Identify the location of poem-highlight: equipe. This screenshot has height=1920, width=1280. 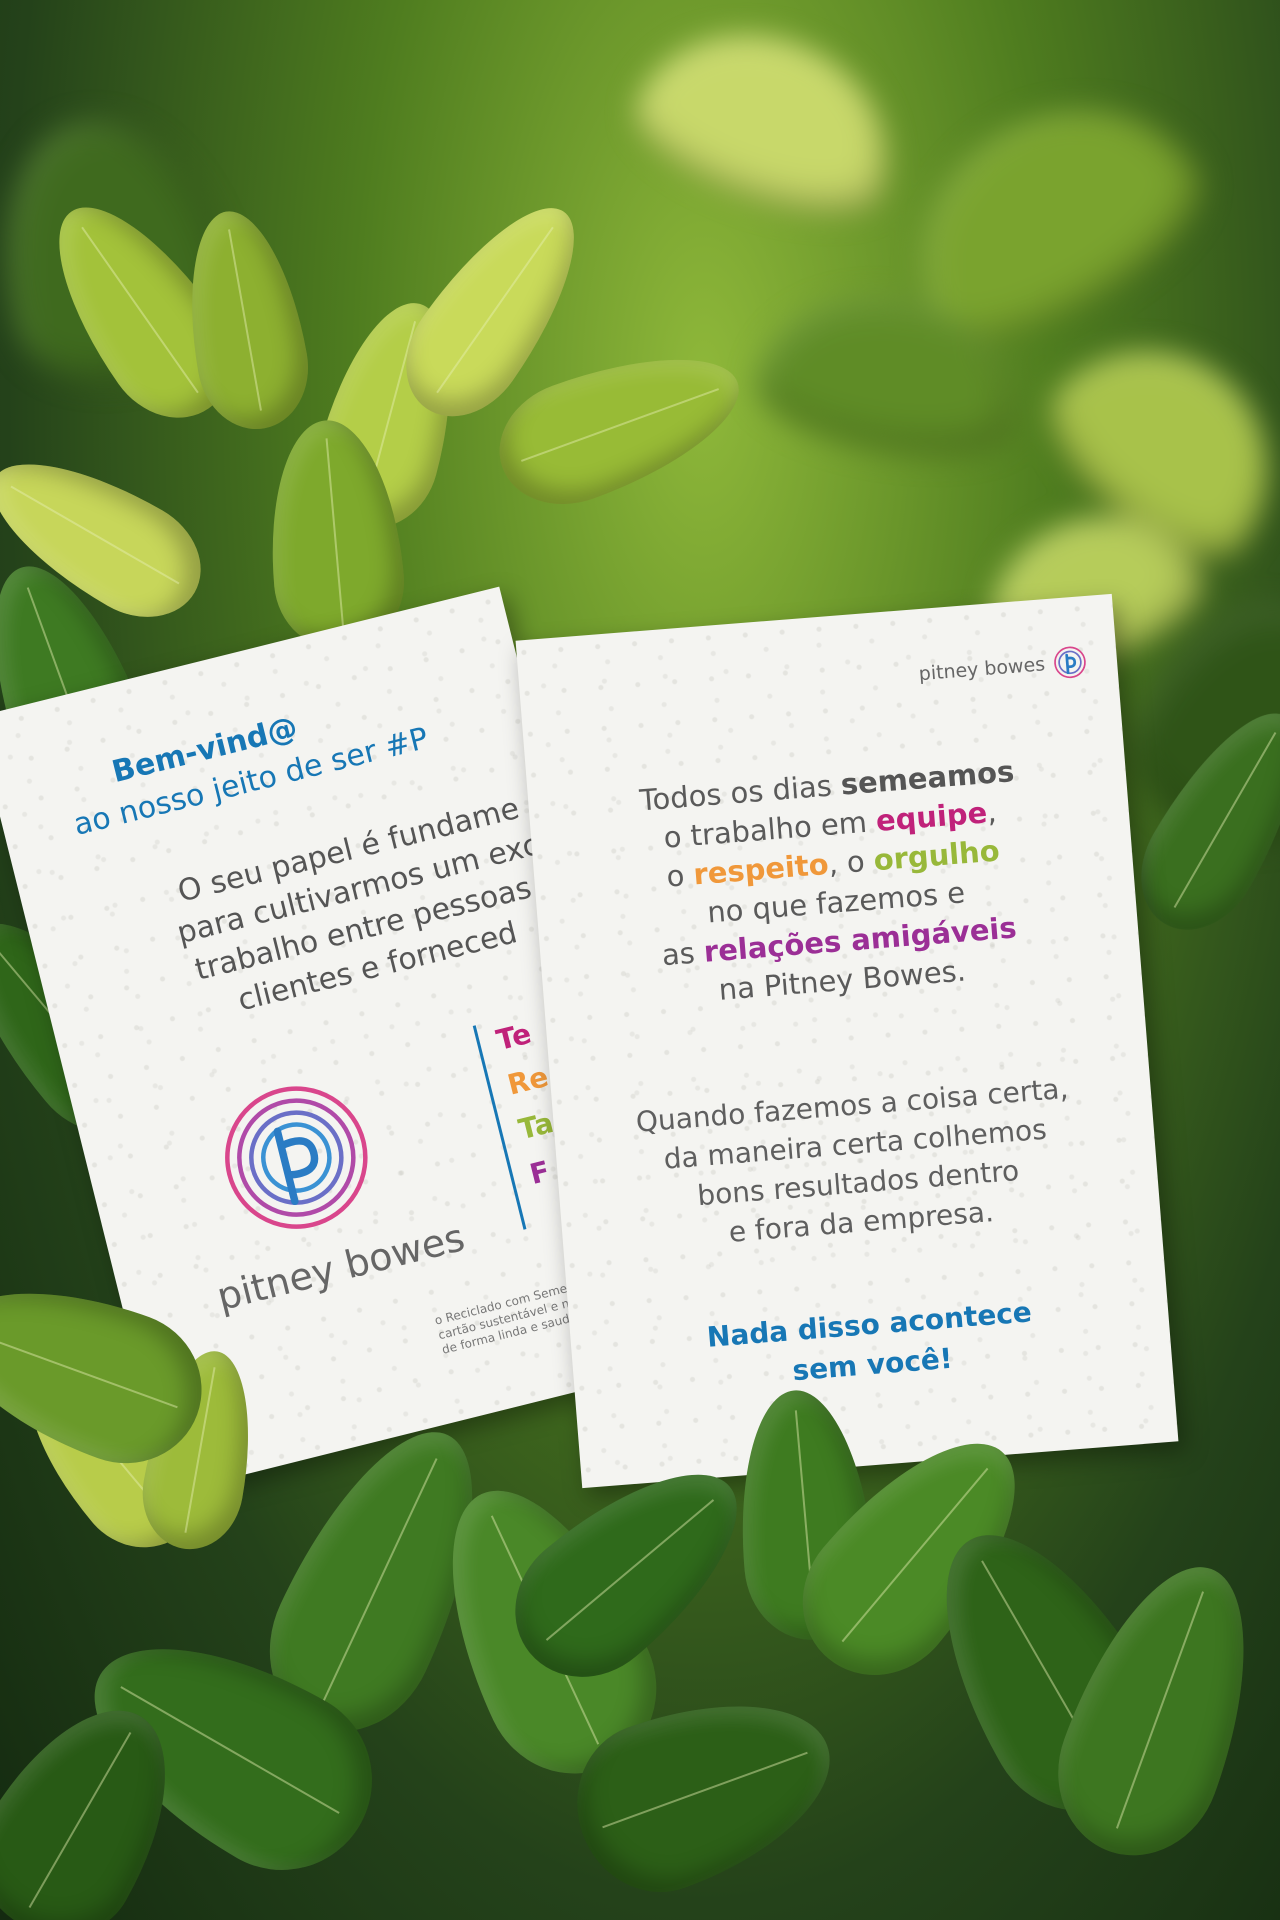
(931, 816).